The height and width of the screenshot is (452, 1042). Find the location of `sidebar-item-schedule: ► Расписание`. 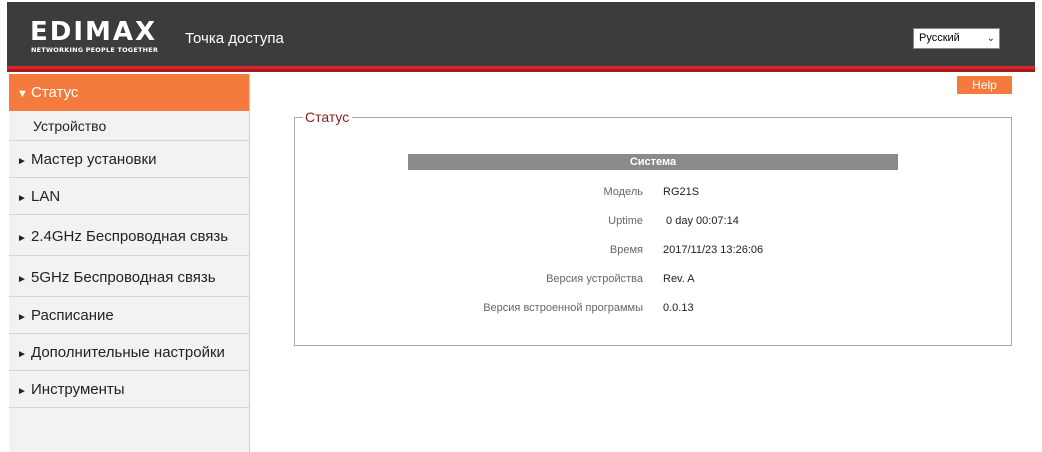

sidebar-item-schedule: ► Расписание is located at coordinates (129, 315).